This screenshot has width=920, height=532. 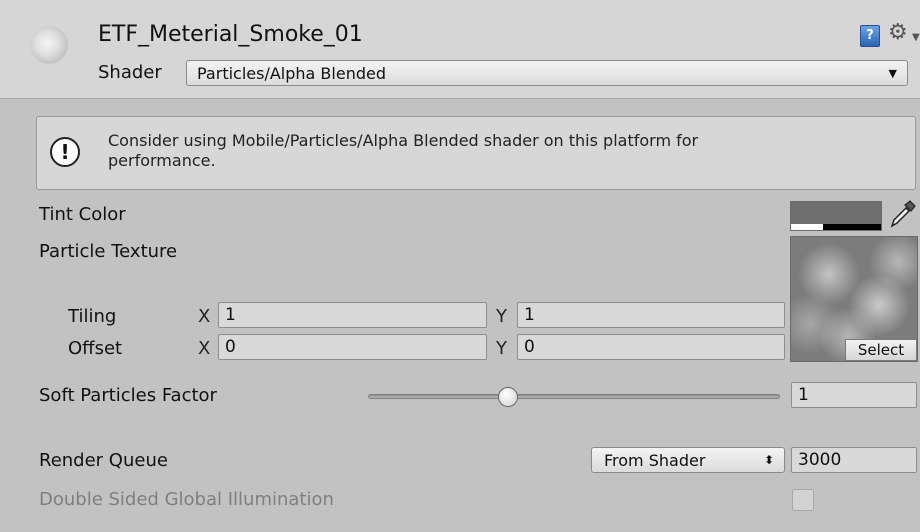 What do you see at coordinates (204, 348) in the screenshot?
I see `offset-x-label: X` at bounding box center [204, 348].